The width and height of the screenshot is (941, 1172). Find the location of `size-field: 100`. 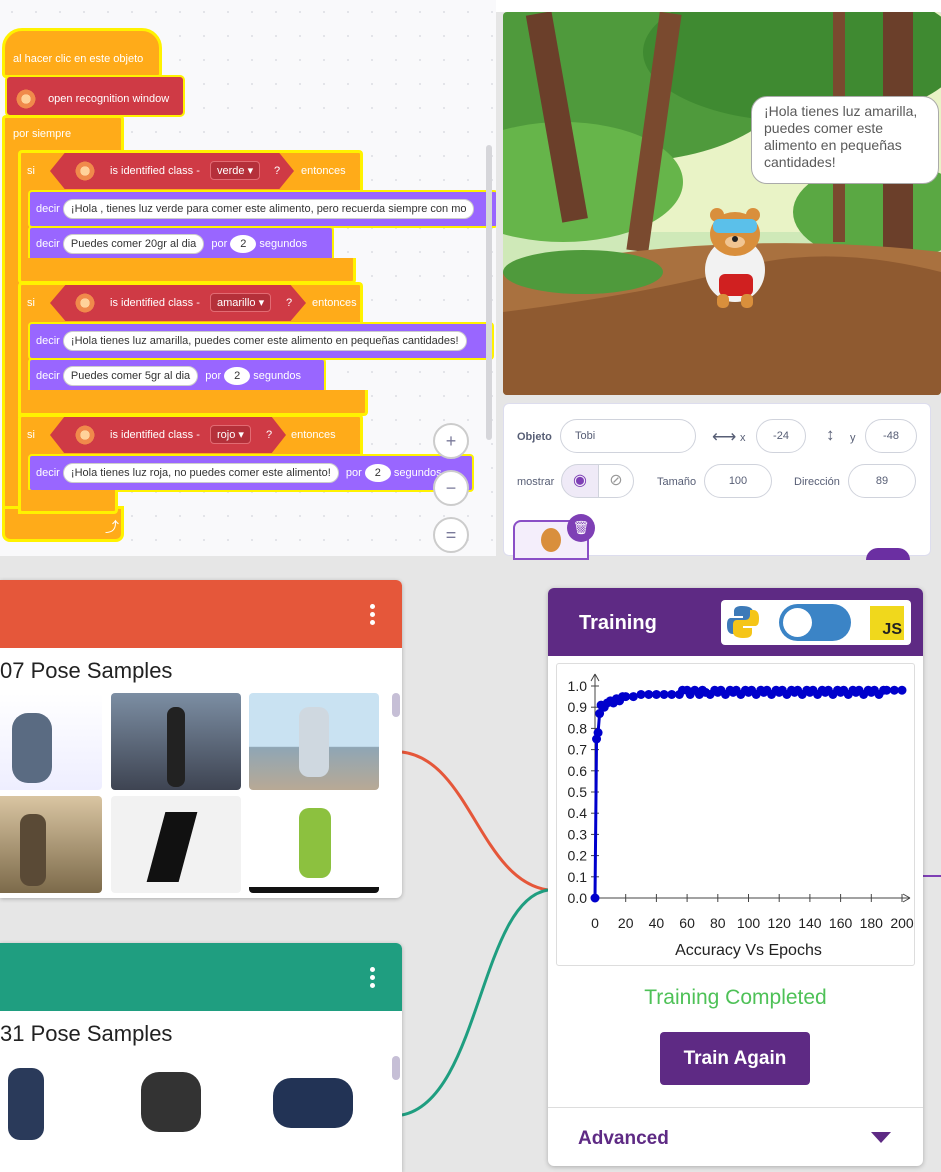

size-field: 100 is located at coordinates (738, 481).